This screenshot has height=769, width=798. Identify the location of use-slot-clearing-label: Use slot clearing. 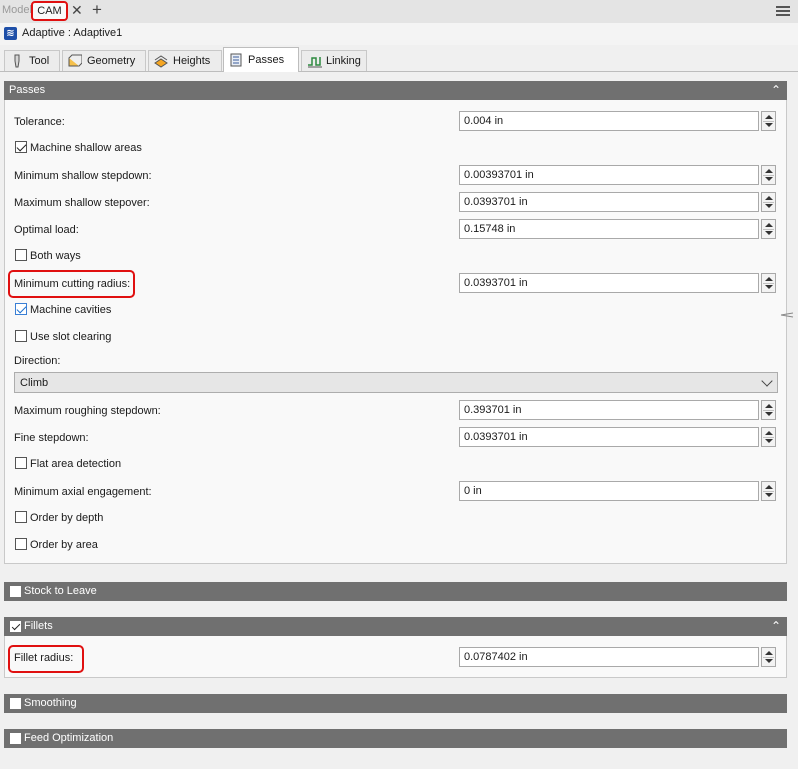
(71, 337).